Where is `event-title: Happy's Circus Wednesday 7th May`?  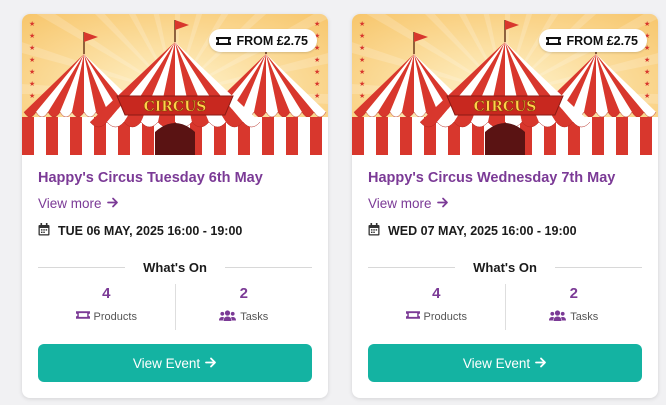 event-title: Happy's Circus Wednesday 7th May is located at coordinates (491, 178).